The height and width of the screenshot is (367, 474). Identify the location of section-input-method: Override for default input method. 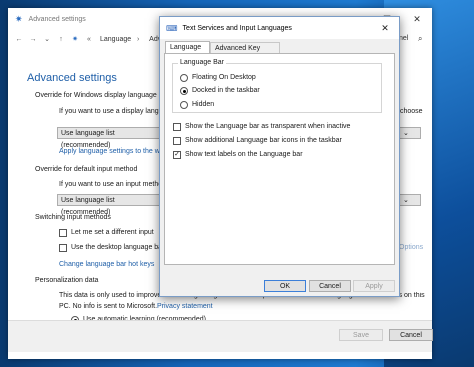
(86, 169).